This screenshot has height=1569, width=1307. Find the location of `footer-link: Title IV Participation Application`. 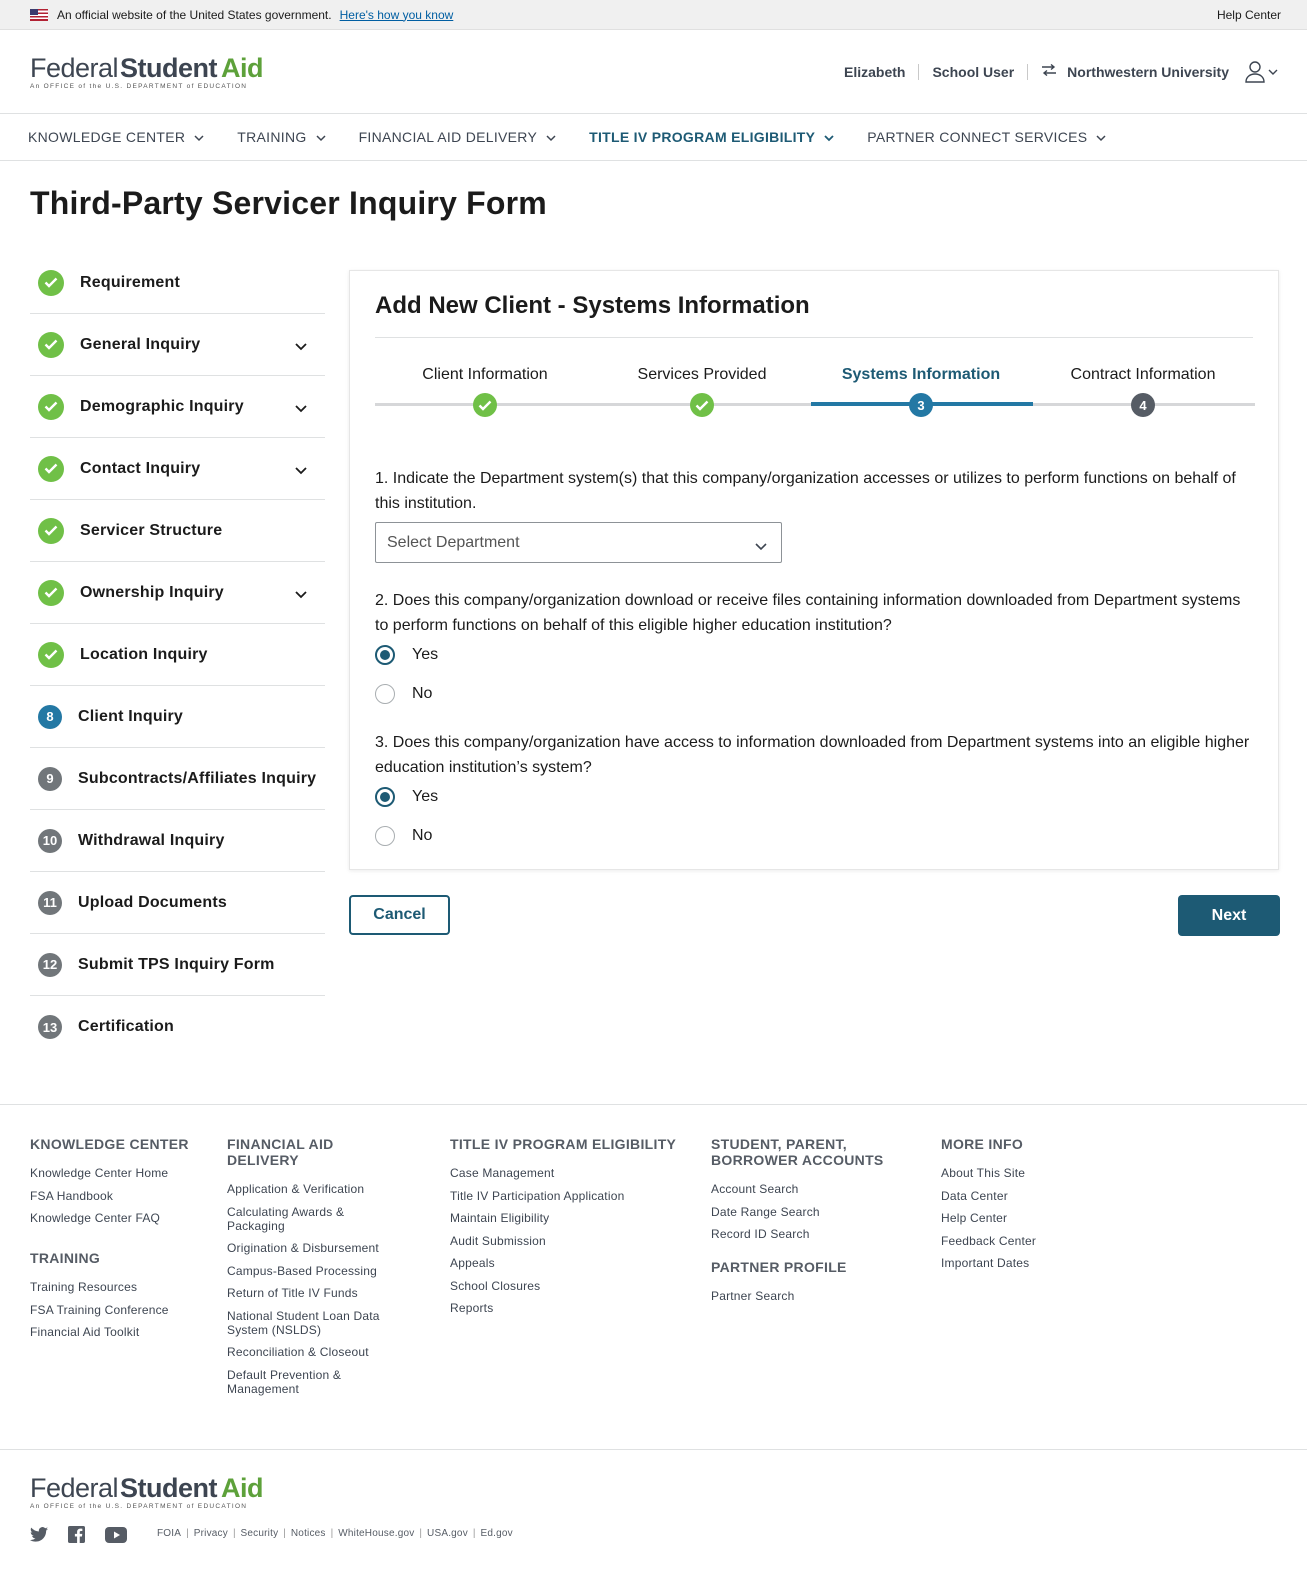

footer-link: Title IV Participation Application is located at coordinates (570, 1196).